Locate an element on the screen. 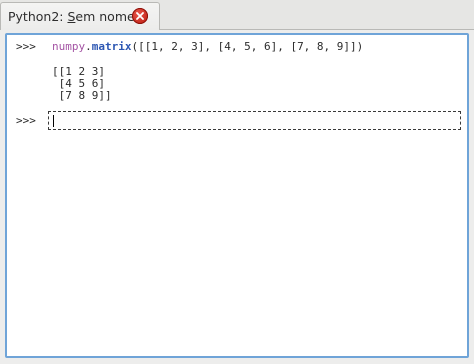 Image resolution: width=474 pixels, height=364 pixels. text-caret is located at coordinates (53, 121).